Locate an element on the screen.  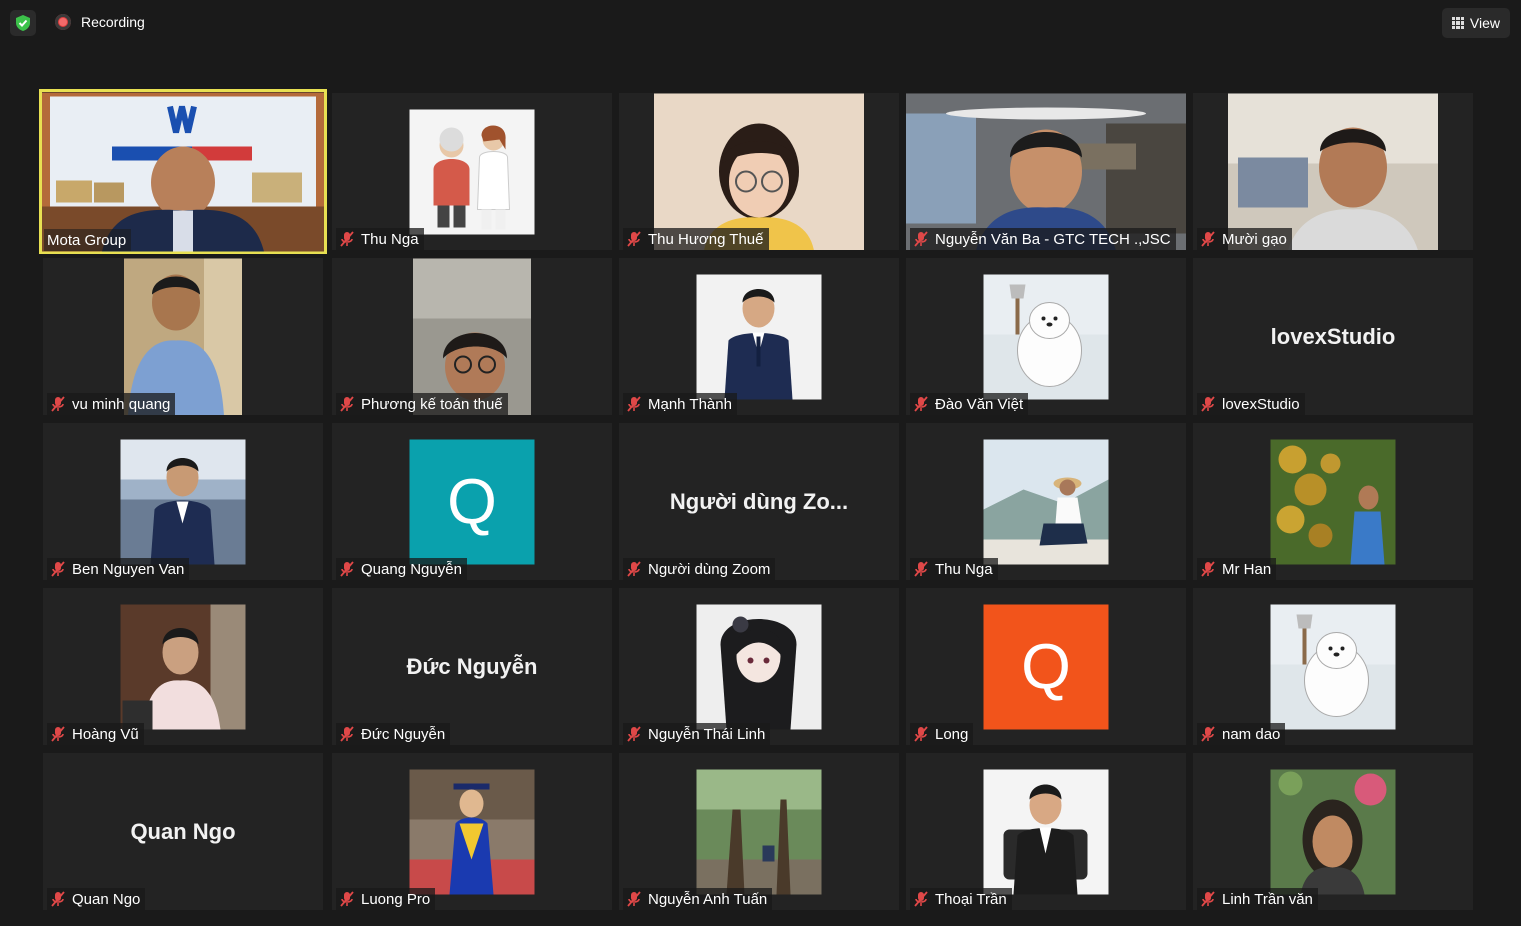
participant-tile-thu-nga: Thu Nga is located at coordinates (472, 171).